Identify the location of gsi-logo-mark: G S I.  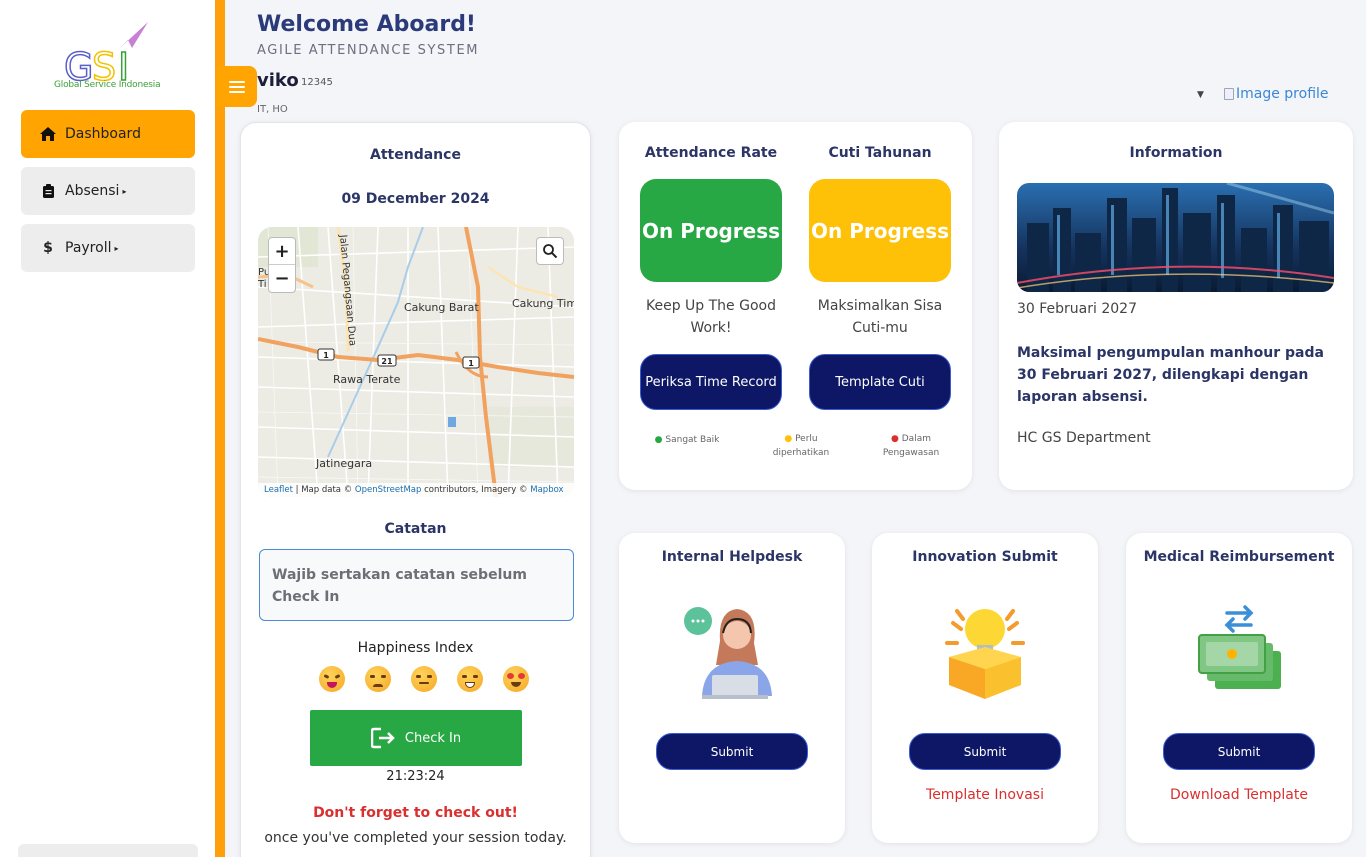
(105, 56).